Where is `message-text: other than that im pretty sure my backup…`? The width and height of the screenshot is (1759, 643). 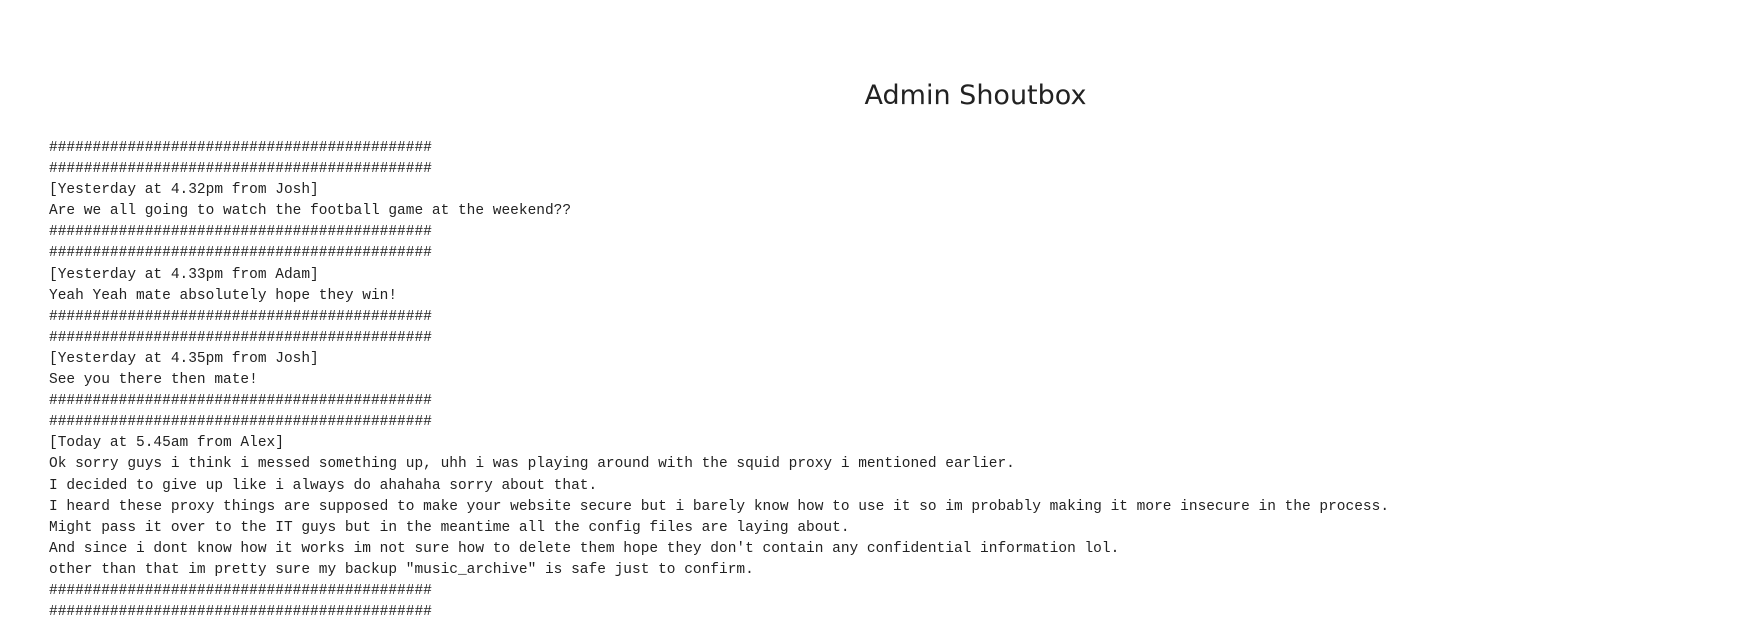 message-text: other than that im pretty sure my backup… is located at coordinates (401, 569).